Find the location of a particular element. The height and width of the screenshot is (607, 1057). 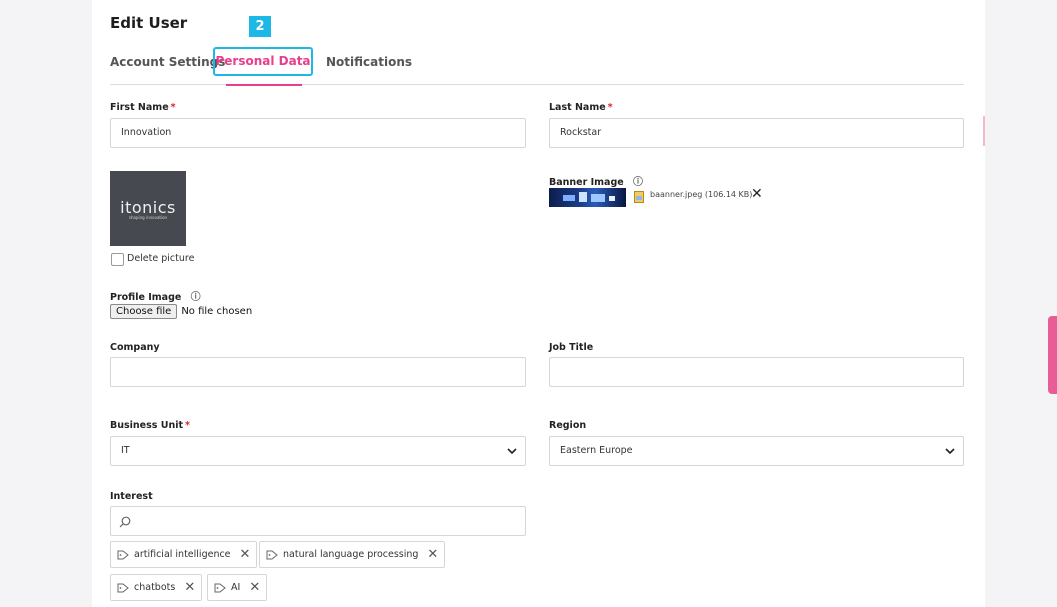

interest-label: Interest is located at coordinates (131, 496).